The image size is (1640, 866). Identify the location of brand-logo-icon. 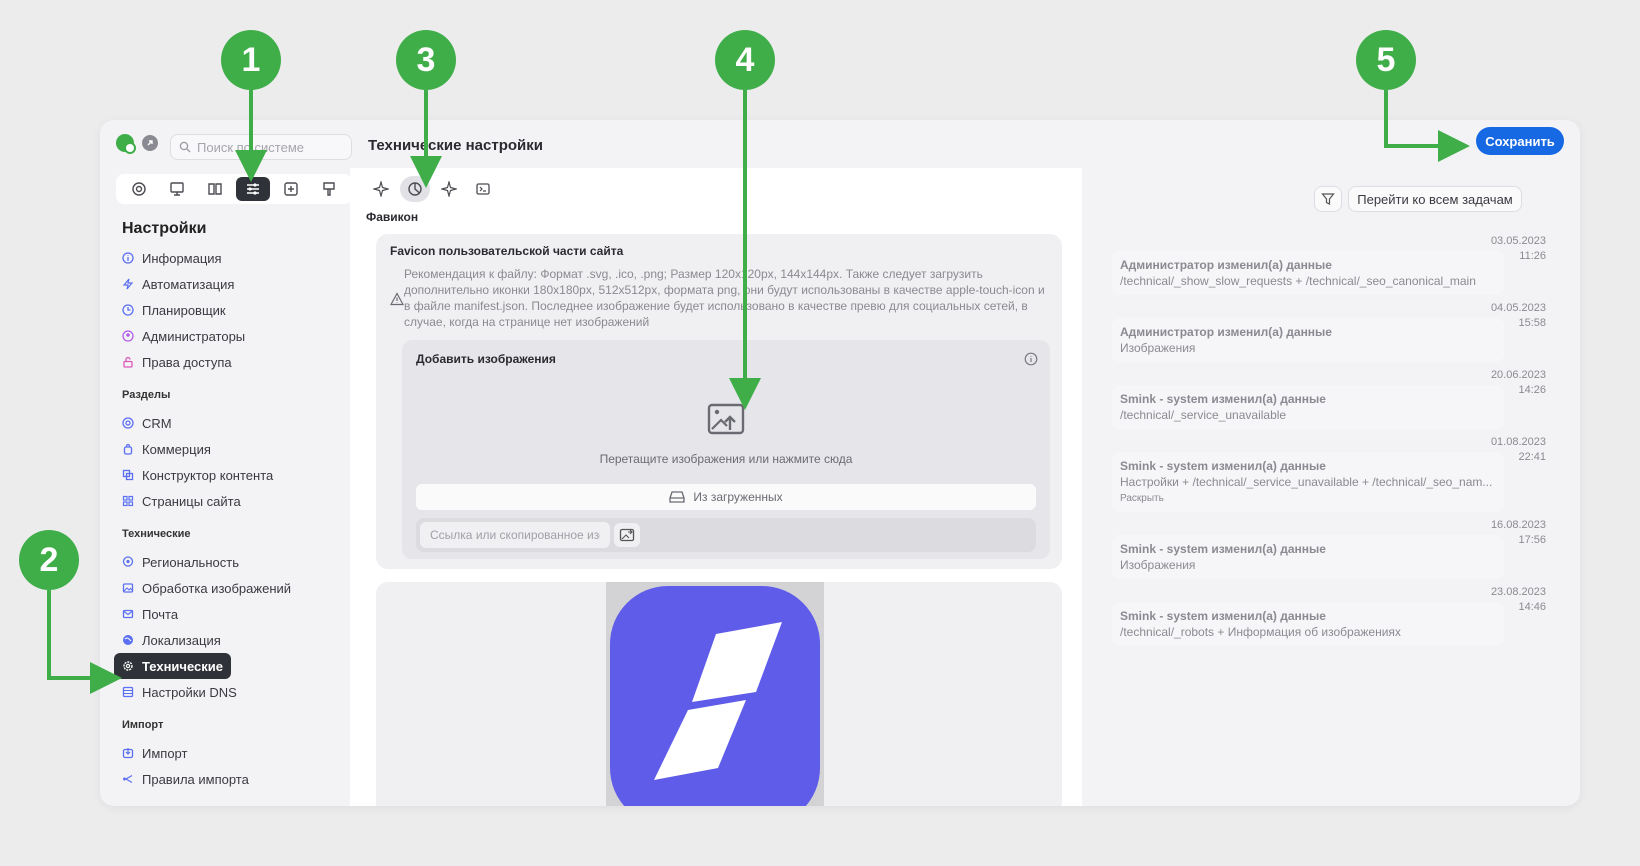
(715, 696).